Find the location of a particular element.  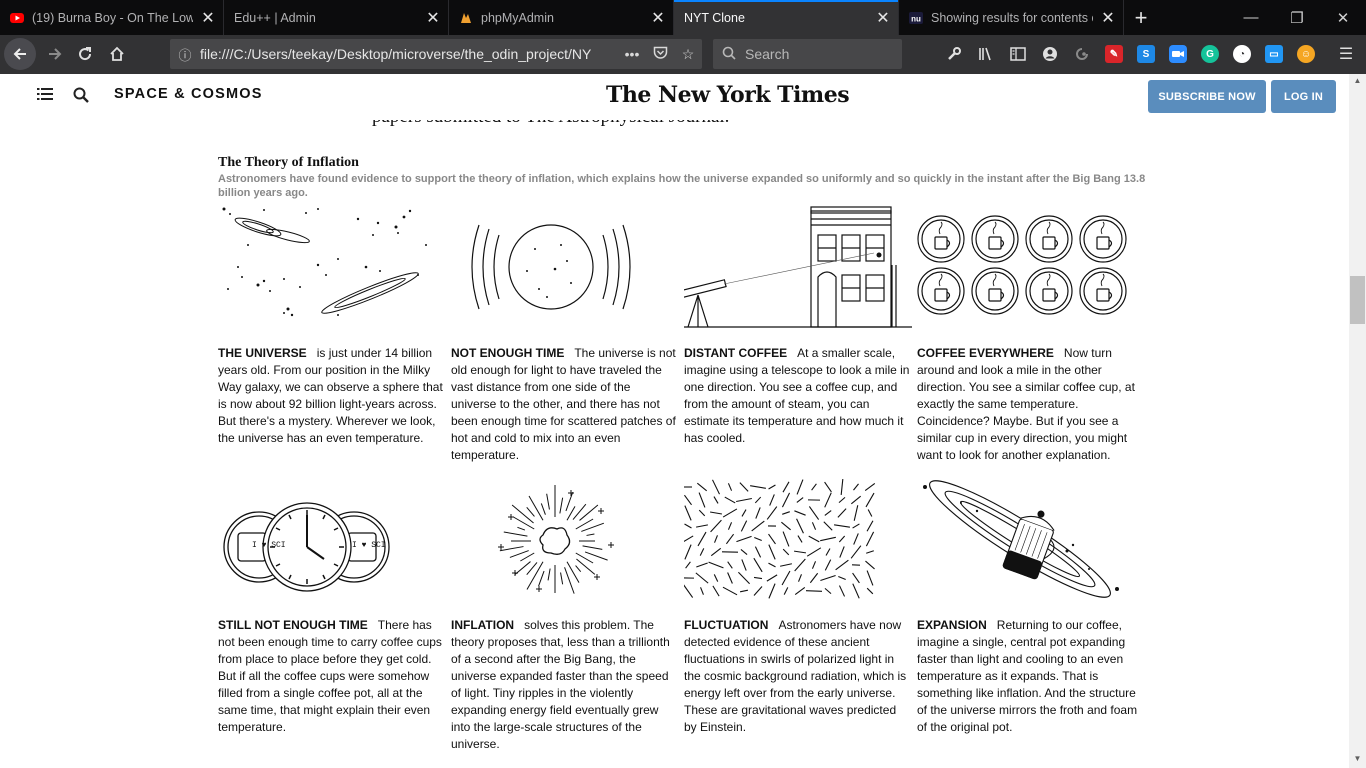

forward-button is located at coordinates (55, 54).